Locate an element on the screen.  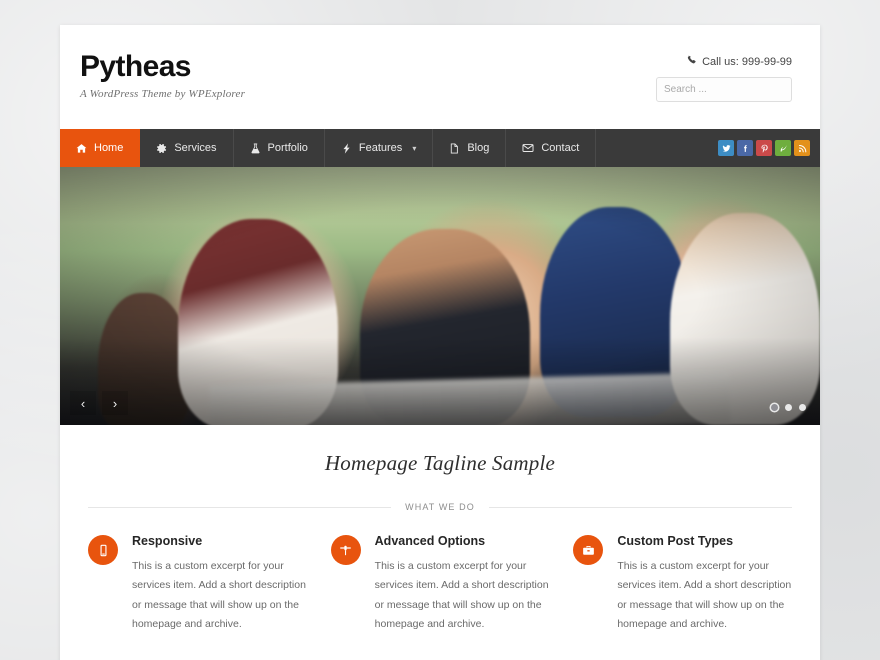
nav-item-features: Features ▾ is located at coordinates (379, 148).